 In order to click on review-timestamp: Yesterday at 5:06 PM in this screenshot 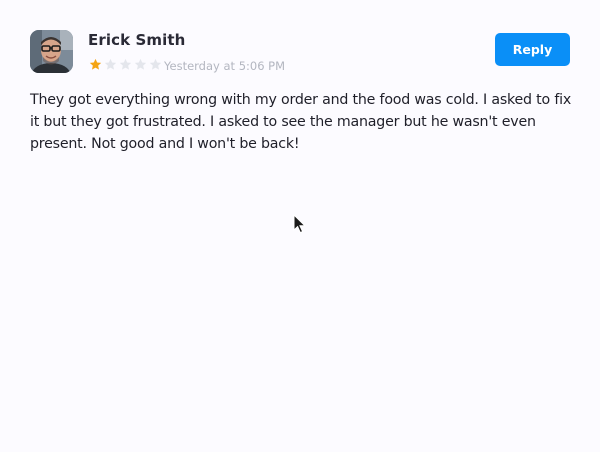, I will do `click(225, 66)`.